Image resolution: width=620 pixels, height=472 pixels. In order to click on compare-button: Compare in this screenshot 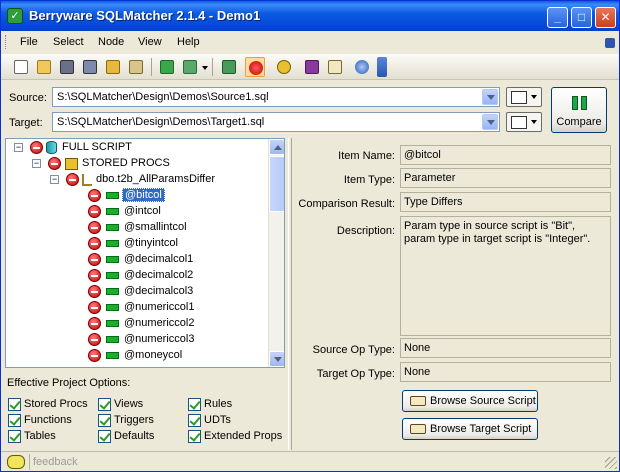, I will do `click(579, 110)`.